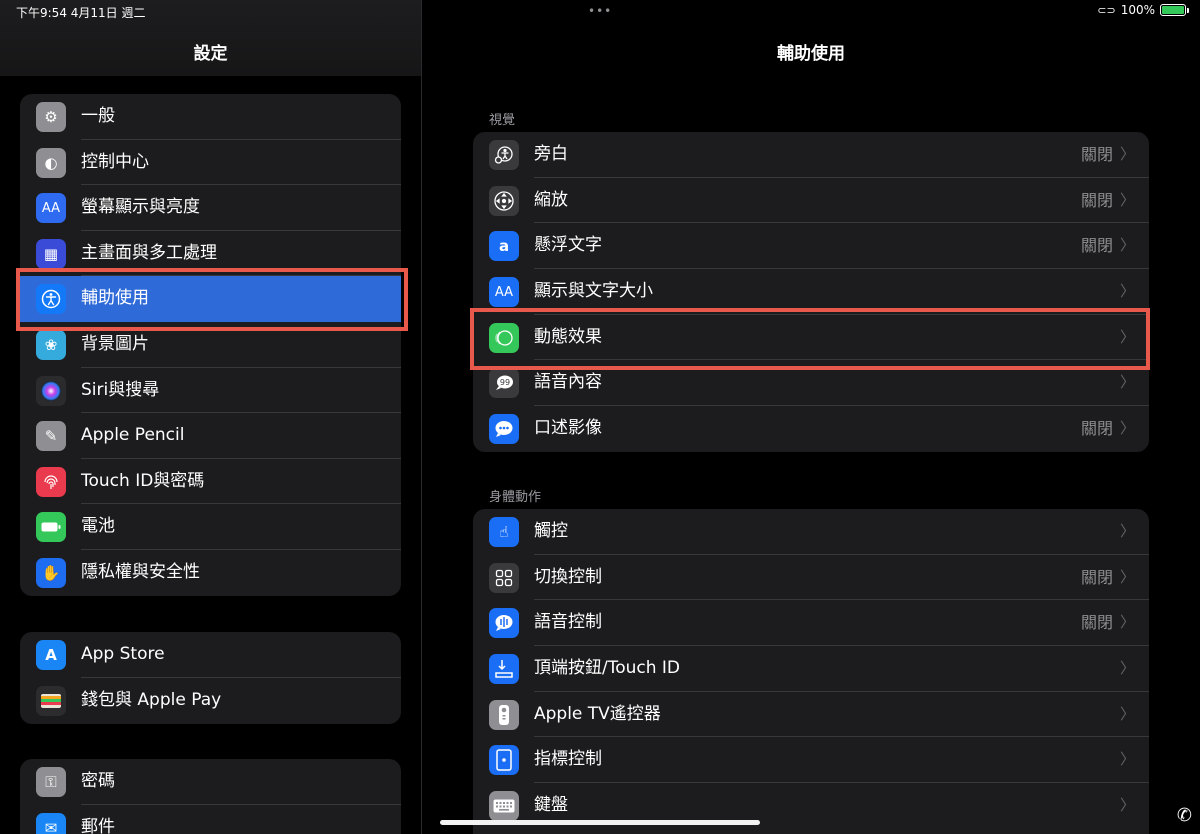 The height and width of the screenshot is (834, 1200). I want to click on settings-group-3: ⚿ 密碼 ✉ 郵件, so click(210, 796).